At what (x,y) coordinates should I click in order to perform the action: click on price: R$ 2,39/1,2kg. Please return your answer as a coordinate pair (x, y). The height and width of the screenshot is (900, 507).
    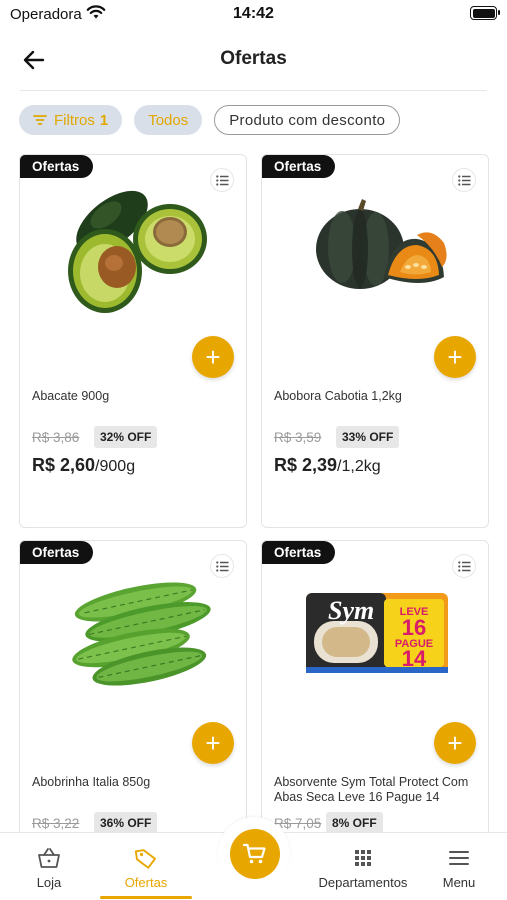
    Looking at the image, I should click on (327, 465).